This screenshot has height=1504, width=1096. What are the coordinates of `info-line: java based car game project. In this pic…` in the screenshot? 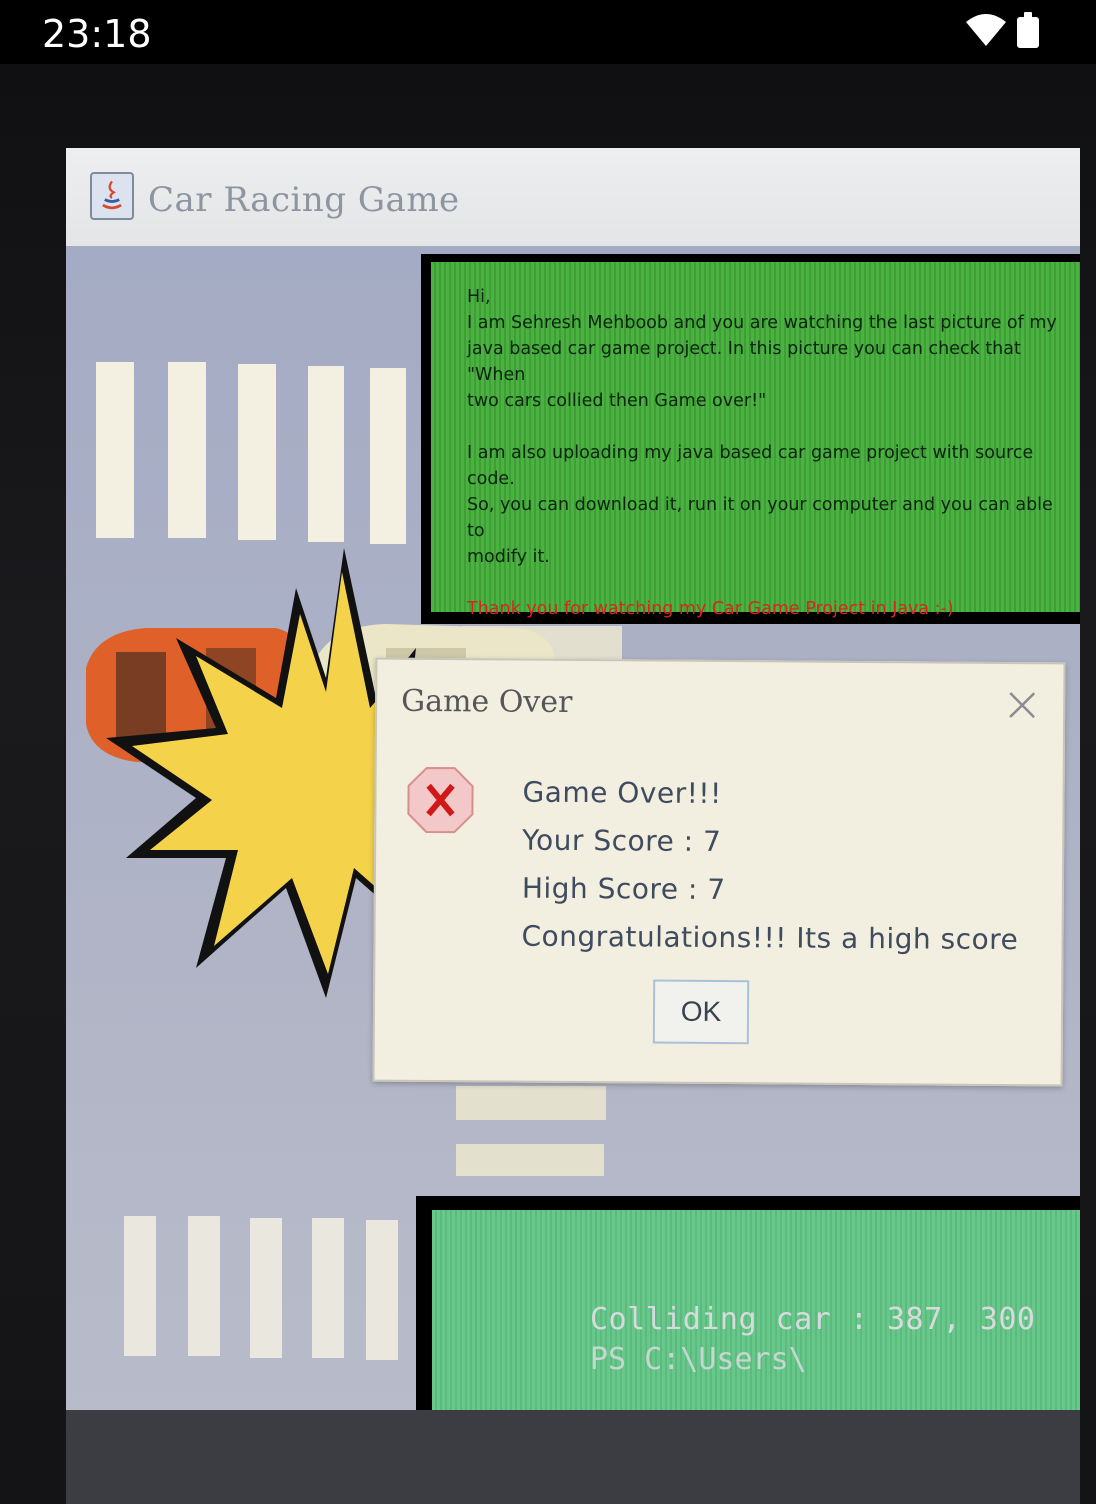 It's located at (744, 362).